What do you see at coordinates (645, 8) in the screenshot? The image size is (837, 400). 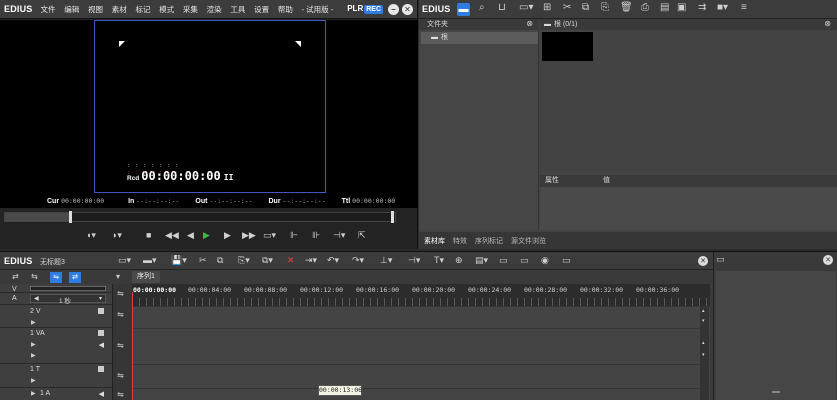 I see `send-icon: ⎙` at bounding box center [645, 8].